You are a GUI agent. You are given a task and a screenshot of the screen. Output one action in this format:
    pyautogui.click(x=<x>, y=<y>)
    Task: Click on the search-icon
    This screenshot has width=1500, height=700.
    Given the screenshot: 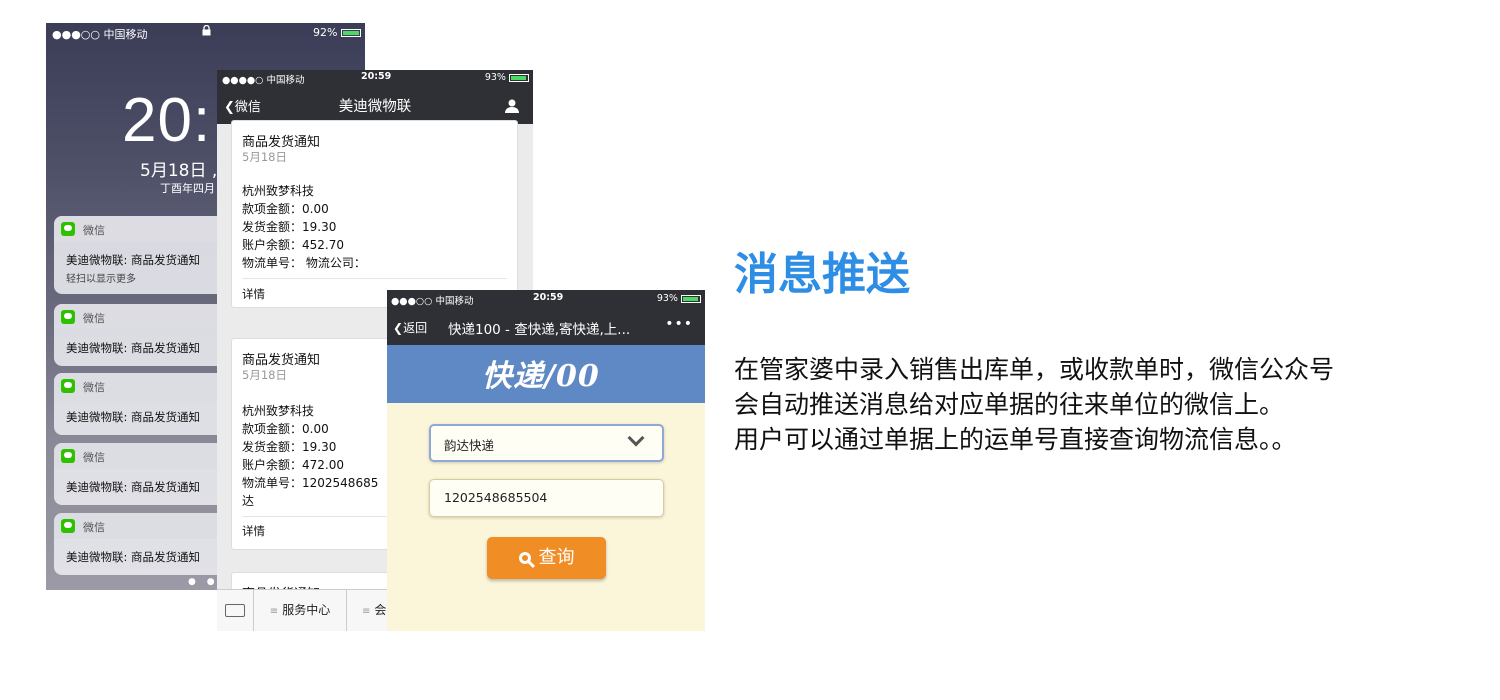 What is the action you would take?
    pyautogui.click(x=524, y=558)
    